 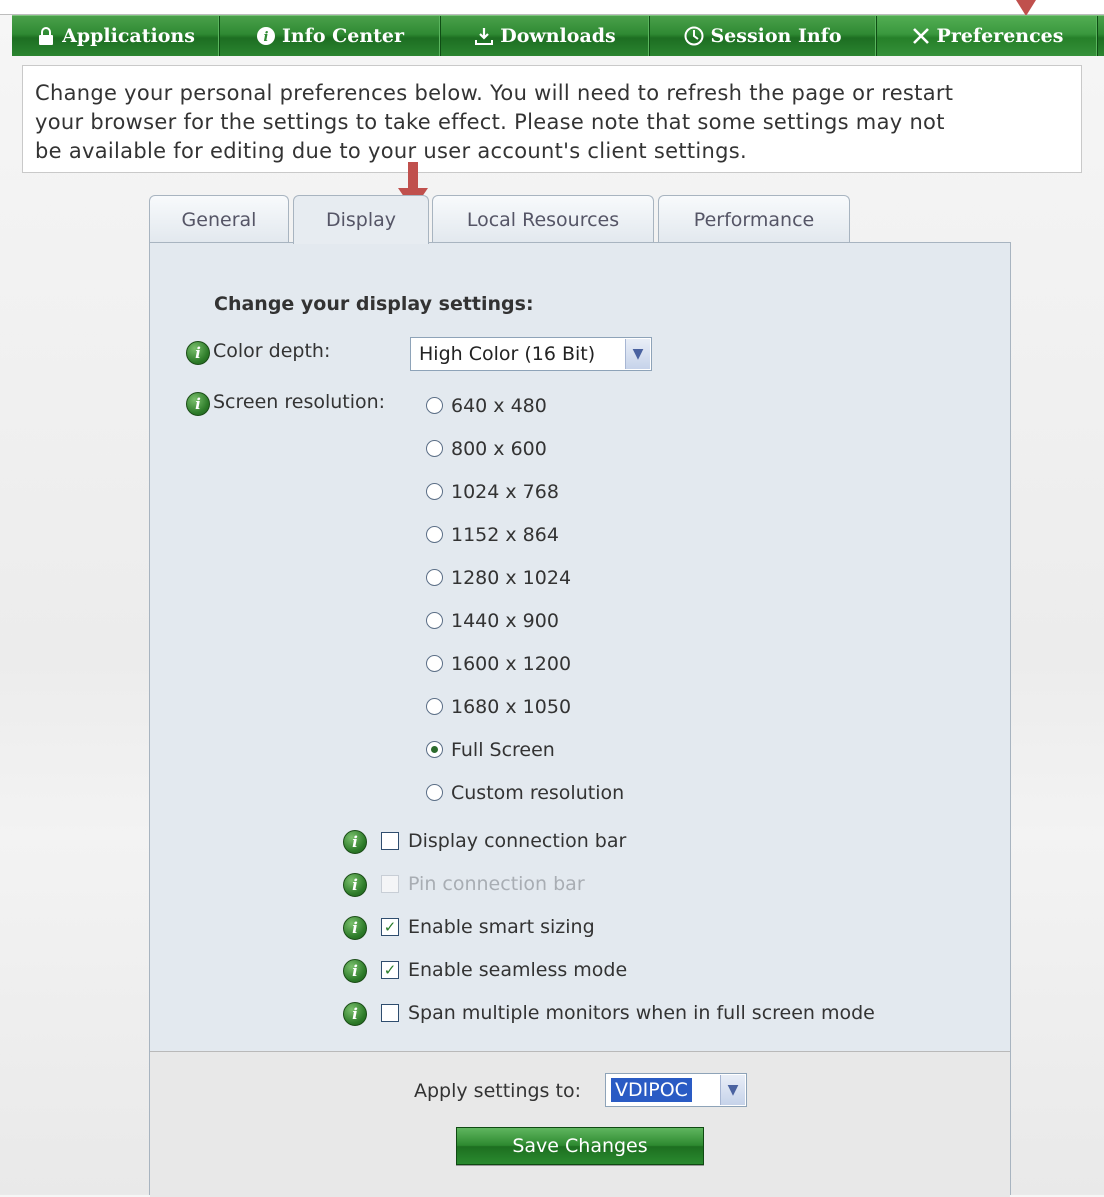 I want to click on nav-preferences-label: Preferences, so click(x=1000, y=36).